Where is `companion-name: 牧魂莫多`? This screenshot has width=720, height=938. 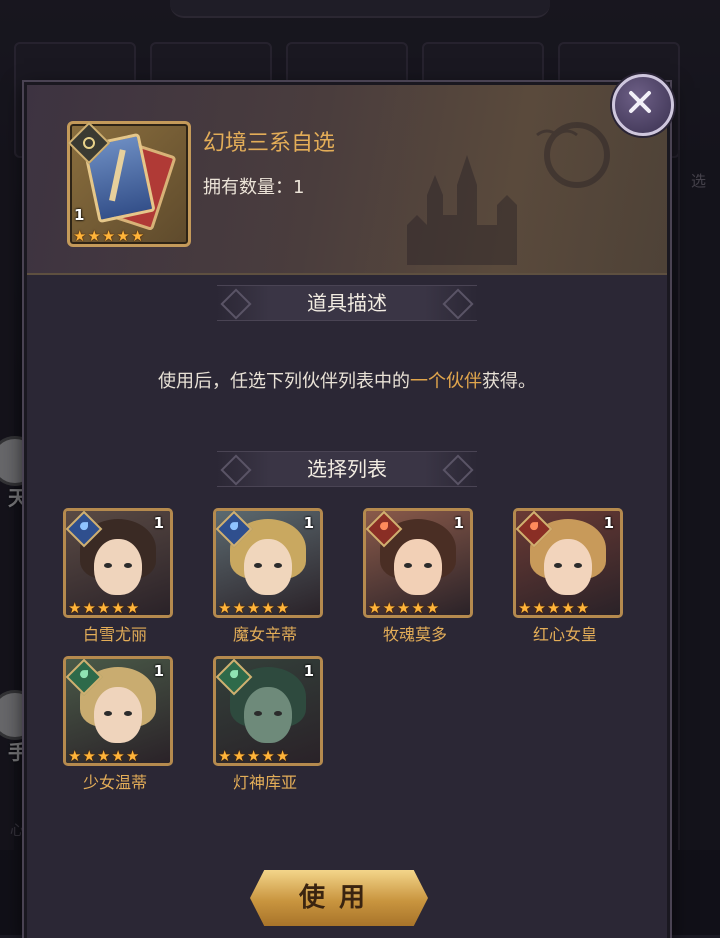
companion-name: 牧魂莫多 is located at coordinates (414, 634).